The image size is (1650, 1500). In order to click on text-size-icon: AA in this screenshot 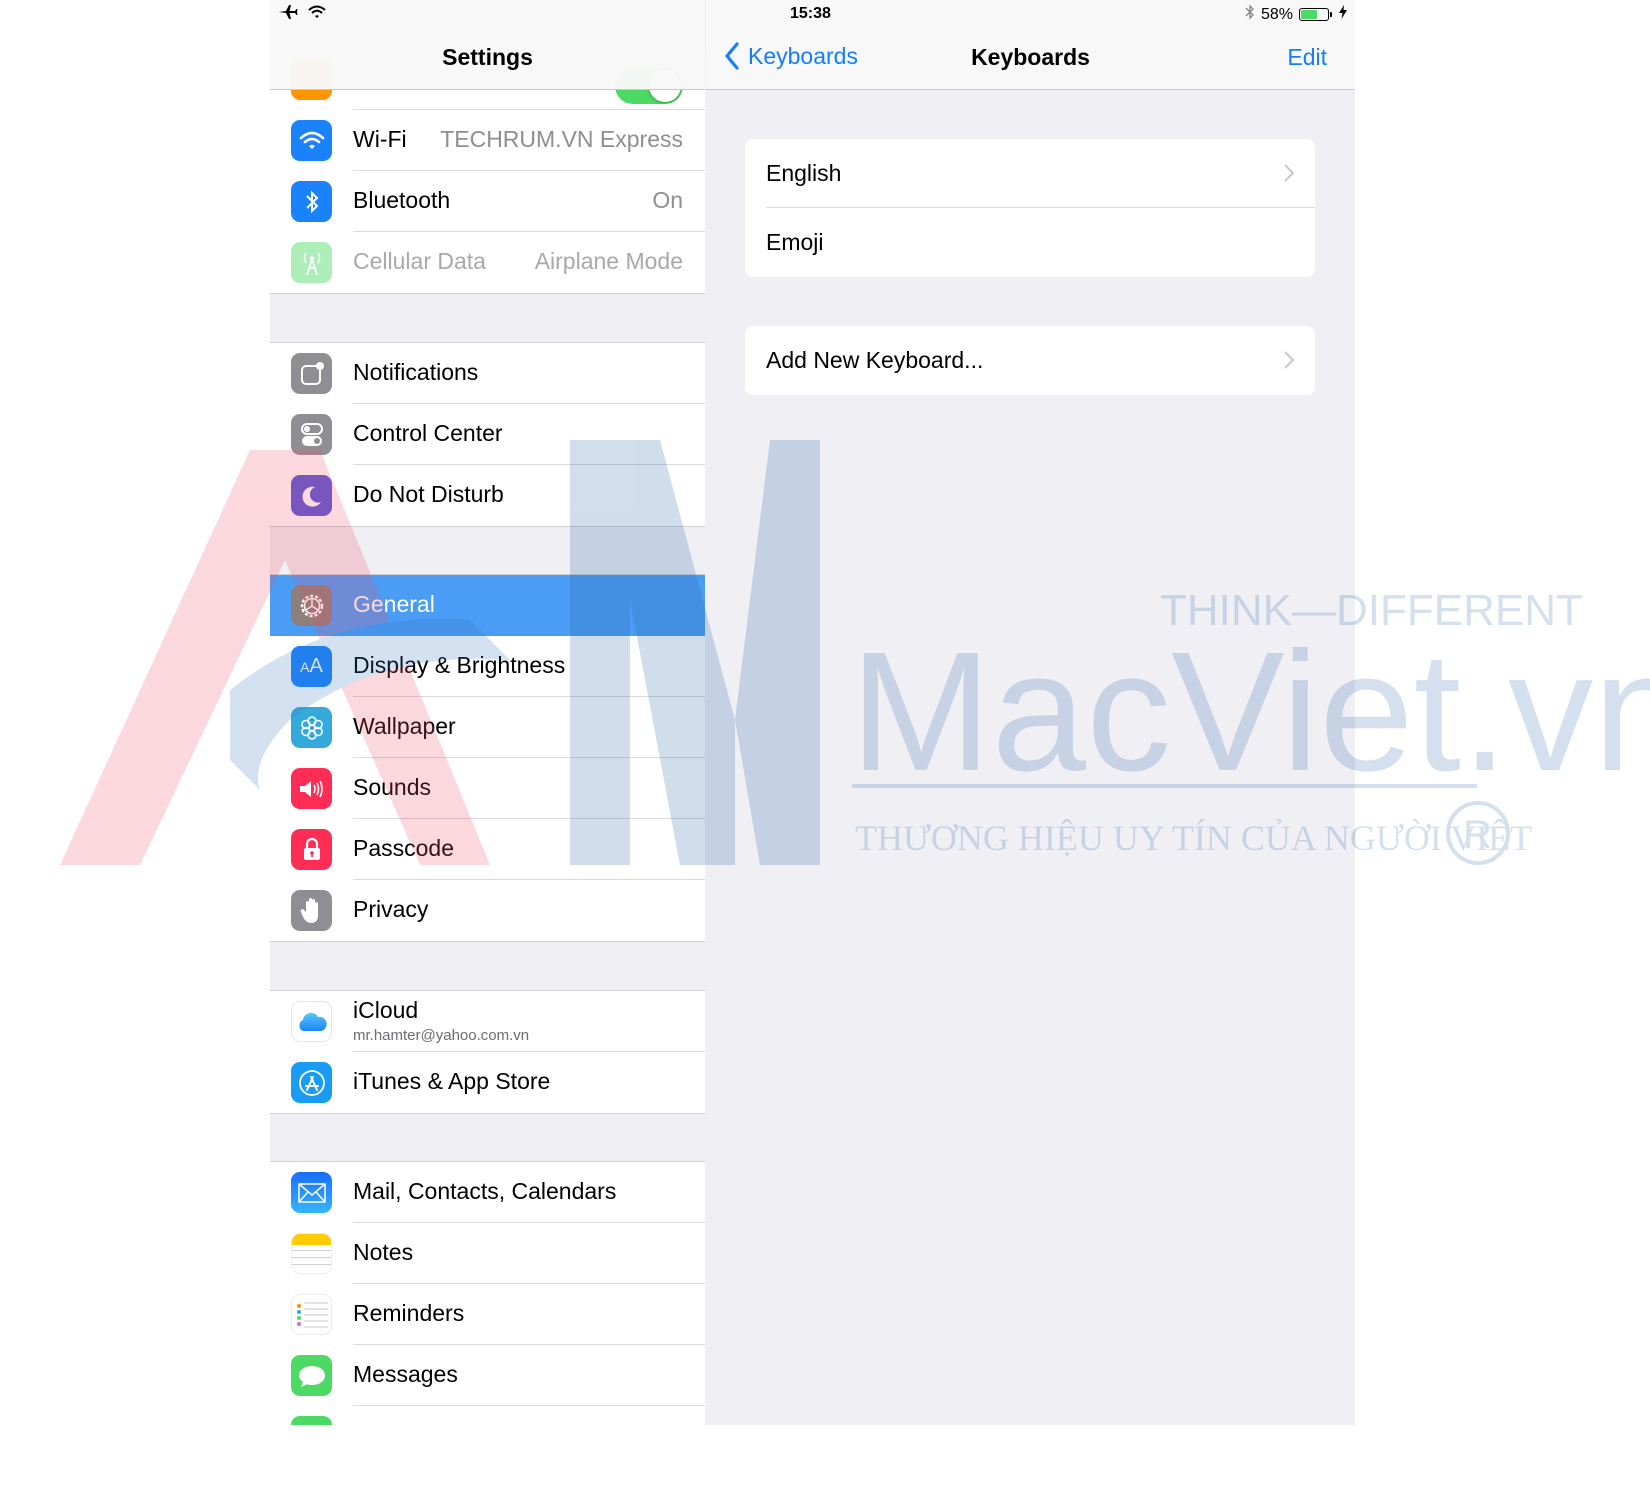, I will do `click(311, 666)`.